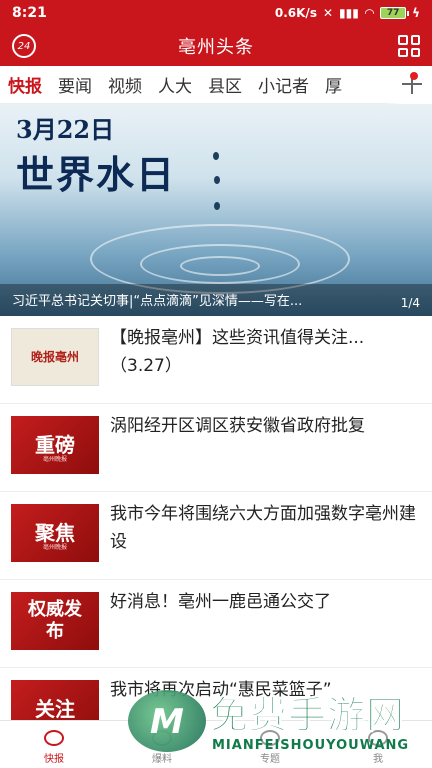  Describe the element at coordinates (75, 84) in the screenshot. I see `tab-yaowen: 要闻` at that location.